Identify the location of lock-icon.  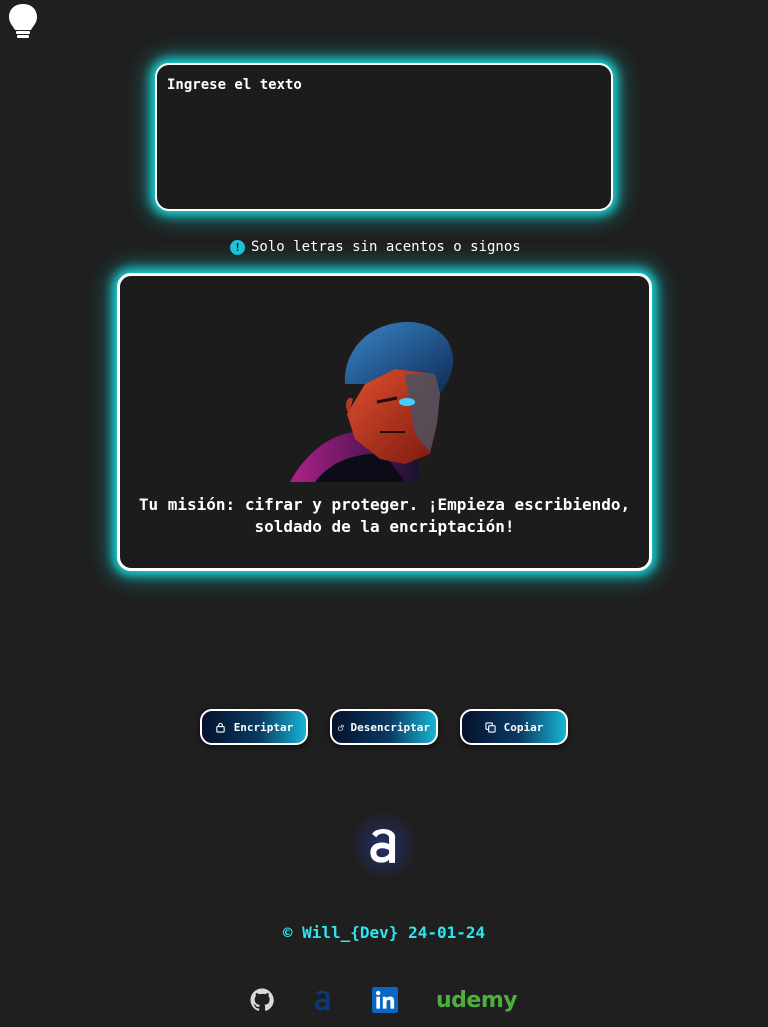
(220, 727).